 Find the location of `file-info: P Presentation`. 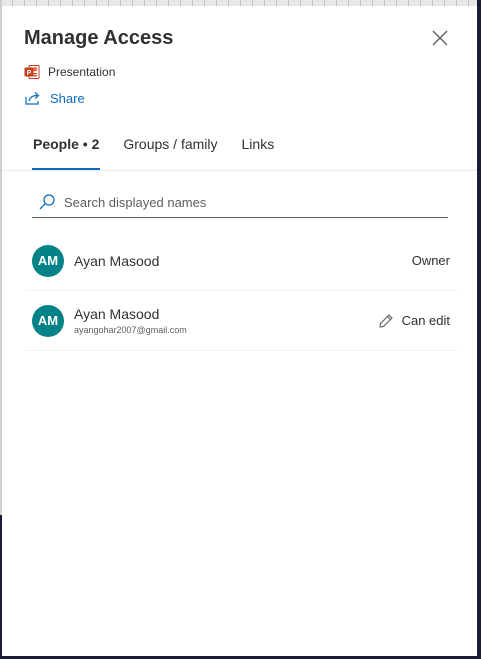

file-info: P Presentation is located at coordinates (69, 72).